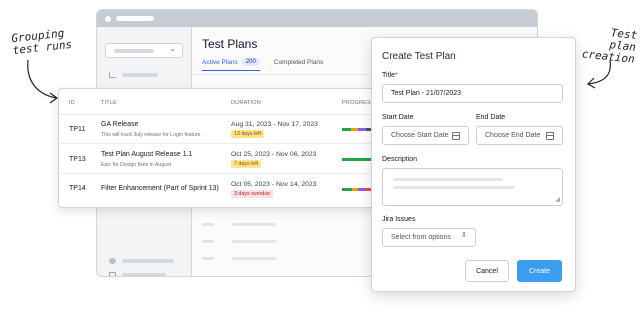 The height and width of the screenshot is (317, 640). I want to click on jira-issues-placeholder: Select from options, so click(421, 237).